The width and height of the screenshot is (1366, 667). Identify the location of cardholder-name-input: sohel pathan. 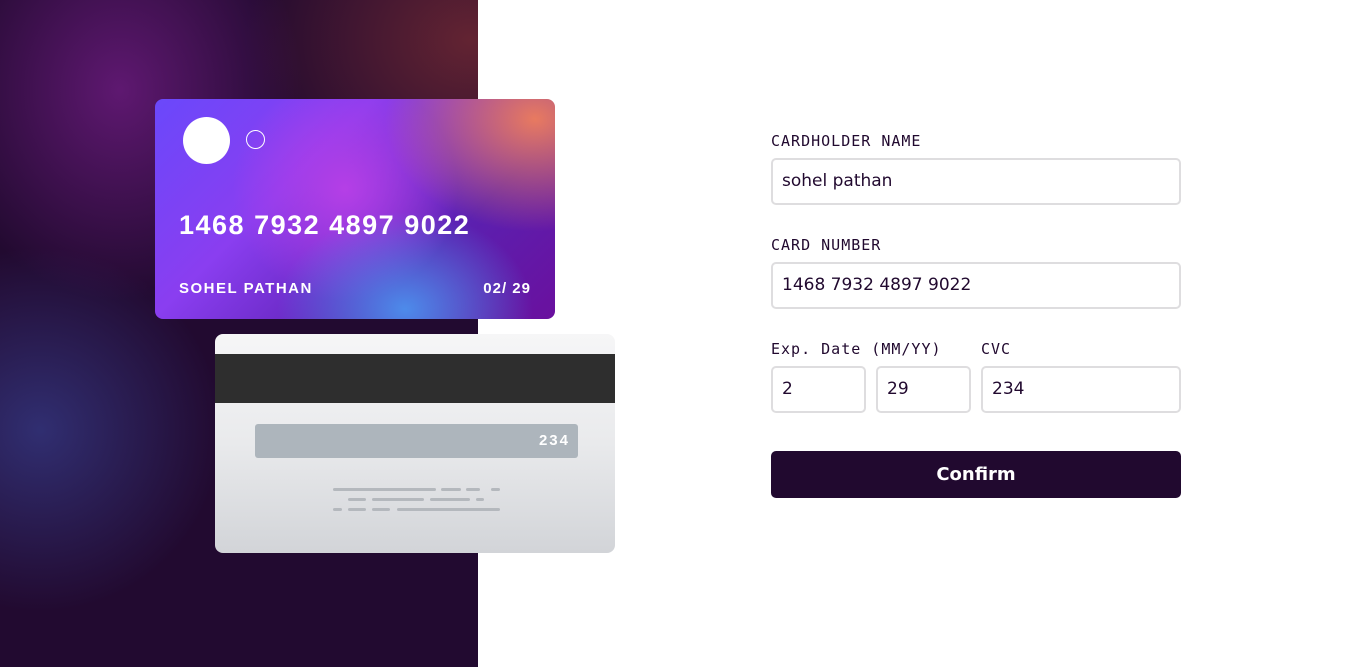
(976, 181).